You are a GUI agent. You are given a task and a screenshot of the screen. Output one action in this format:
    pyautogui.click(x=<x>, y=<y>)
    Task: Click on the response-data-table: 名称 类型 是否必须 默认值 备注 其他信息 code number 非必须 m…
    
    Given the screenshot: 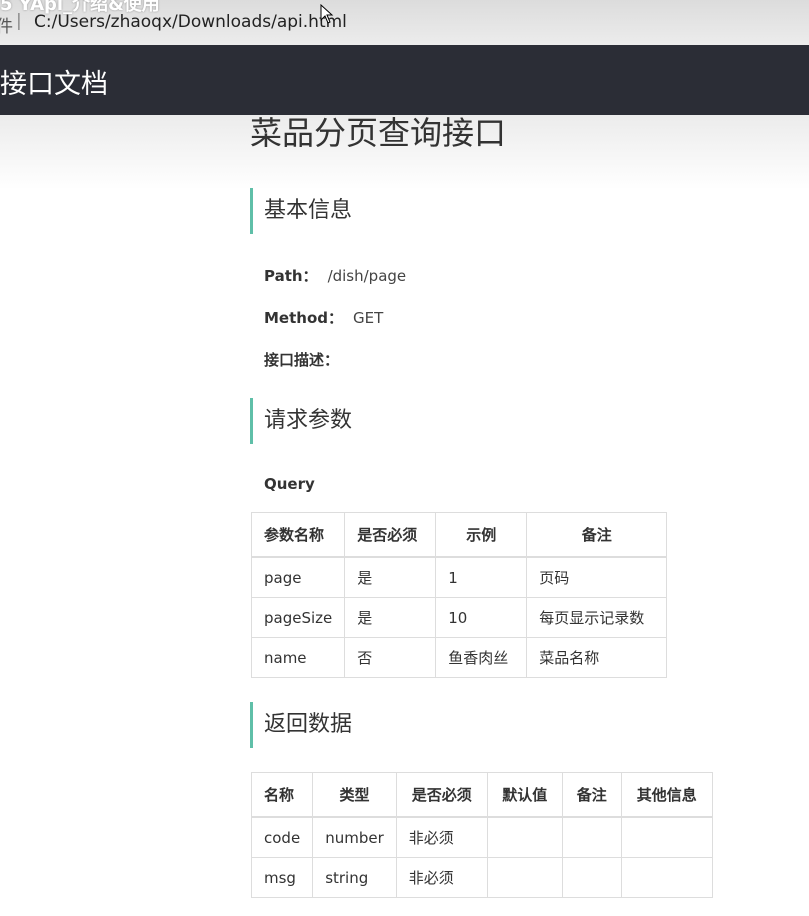 What is the action you would take?
    pyautogui.click(x=481, y=835)
    